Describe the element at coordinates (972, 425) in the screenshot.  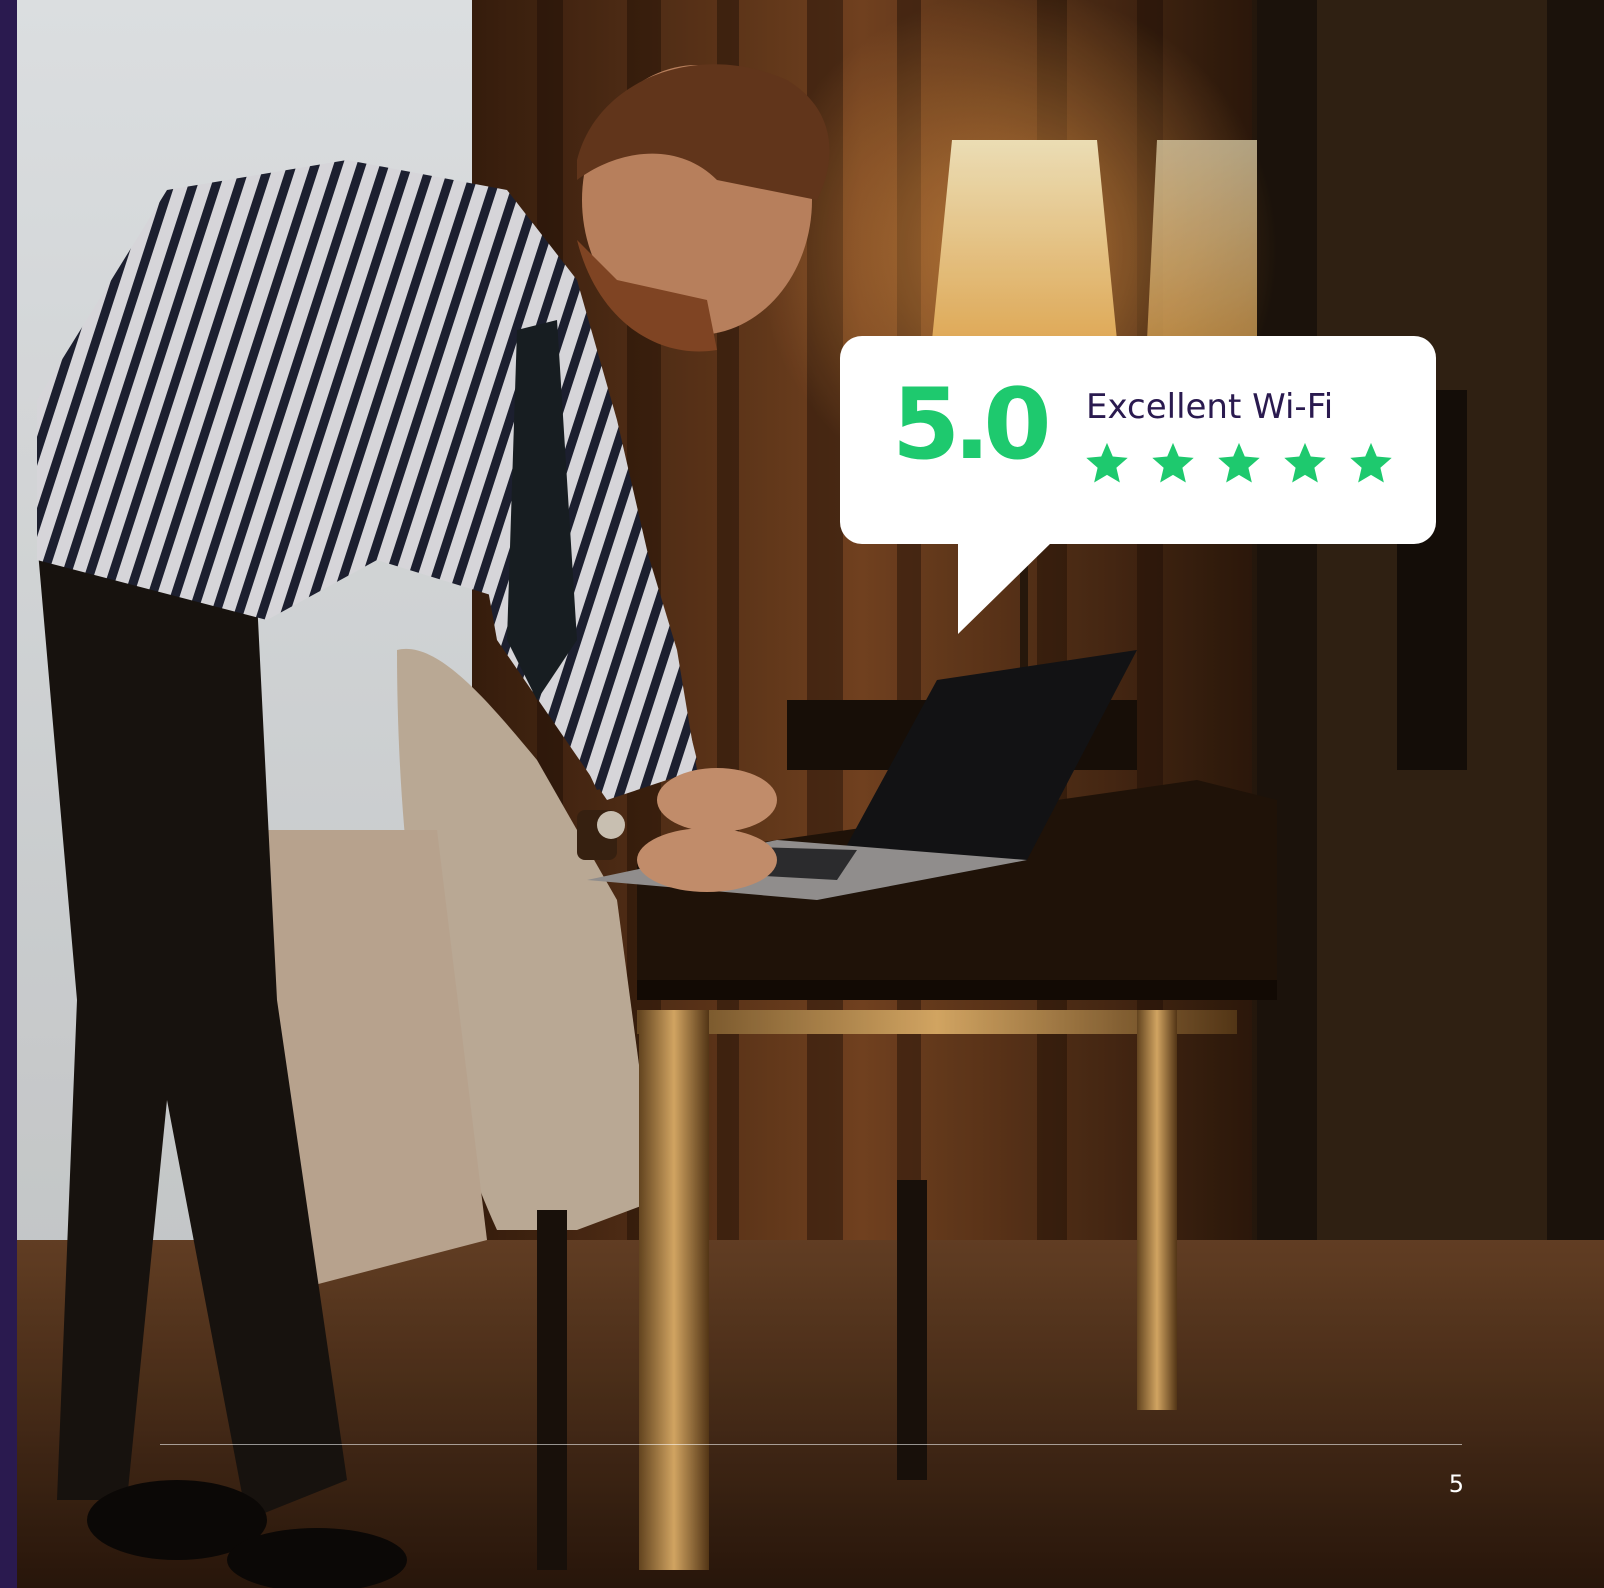
I see `rating-score: 5.0` at that location.